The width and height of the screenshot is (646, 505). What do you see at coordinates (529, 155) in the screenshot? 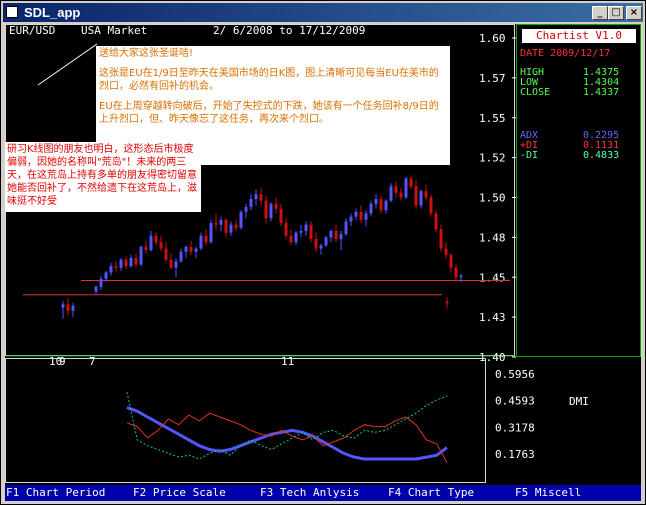
I see `mdi-label: -DI` at bounding box center [529, 155].